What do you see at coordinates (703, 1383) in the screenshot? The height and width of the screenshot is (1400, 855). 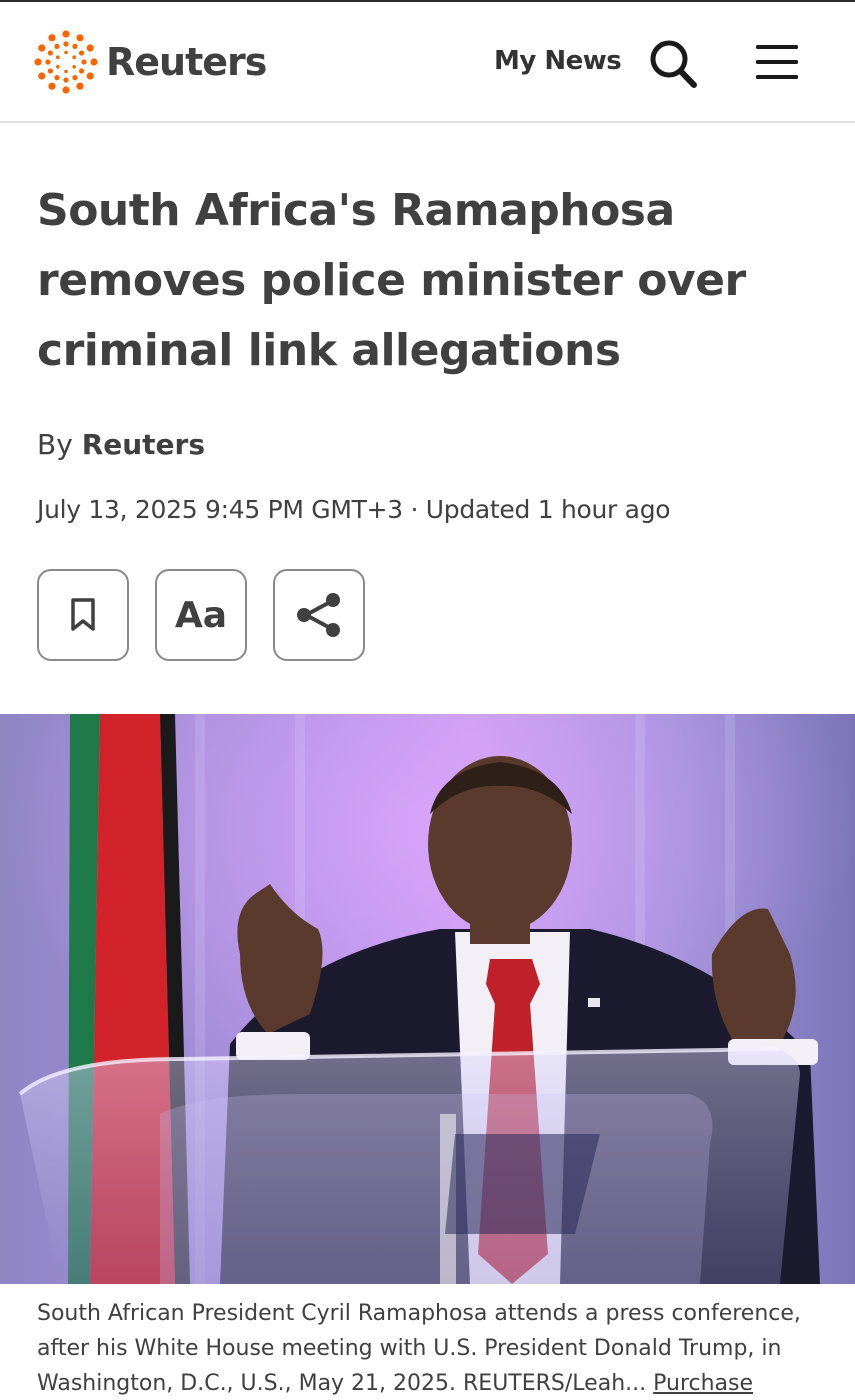 I see `purchase-license-link: Purchase` at bounding box center [703, 1383].